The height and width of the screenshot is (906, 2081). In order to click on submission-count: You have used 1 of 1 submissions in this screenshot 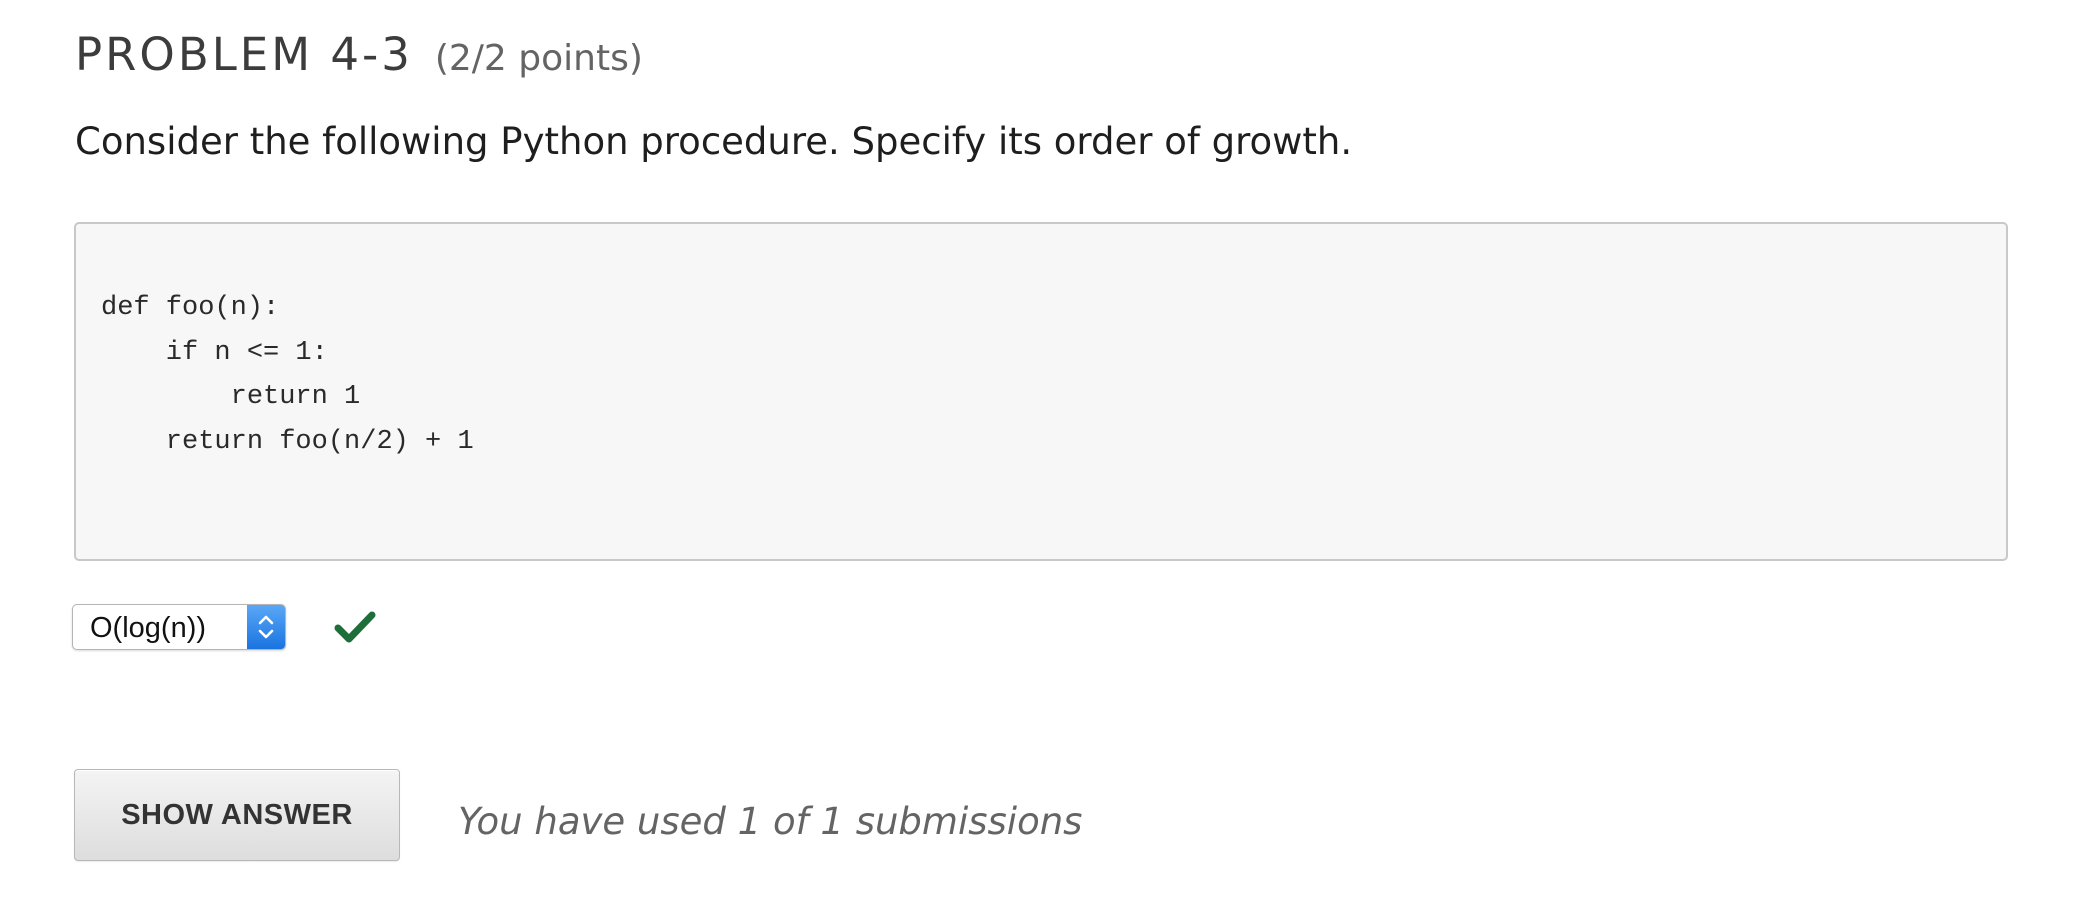, I will do `click(770, 821)`.